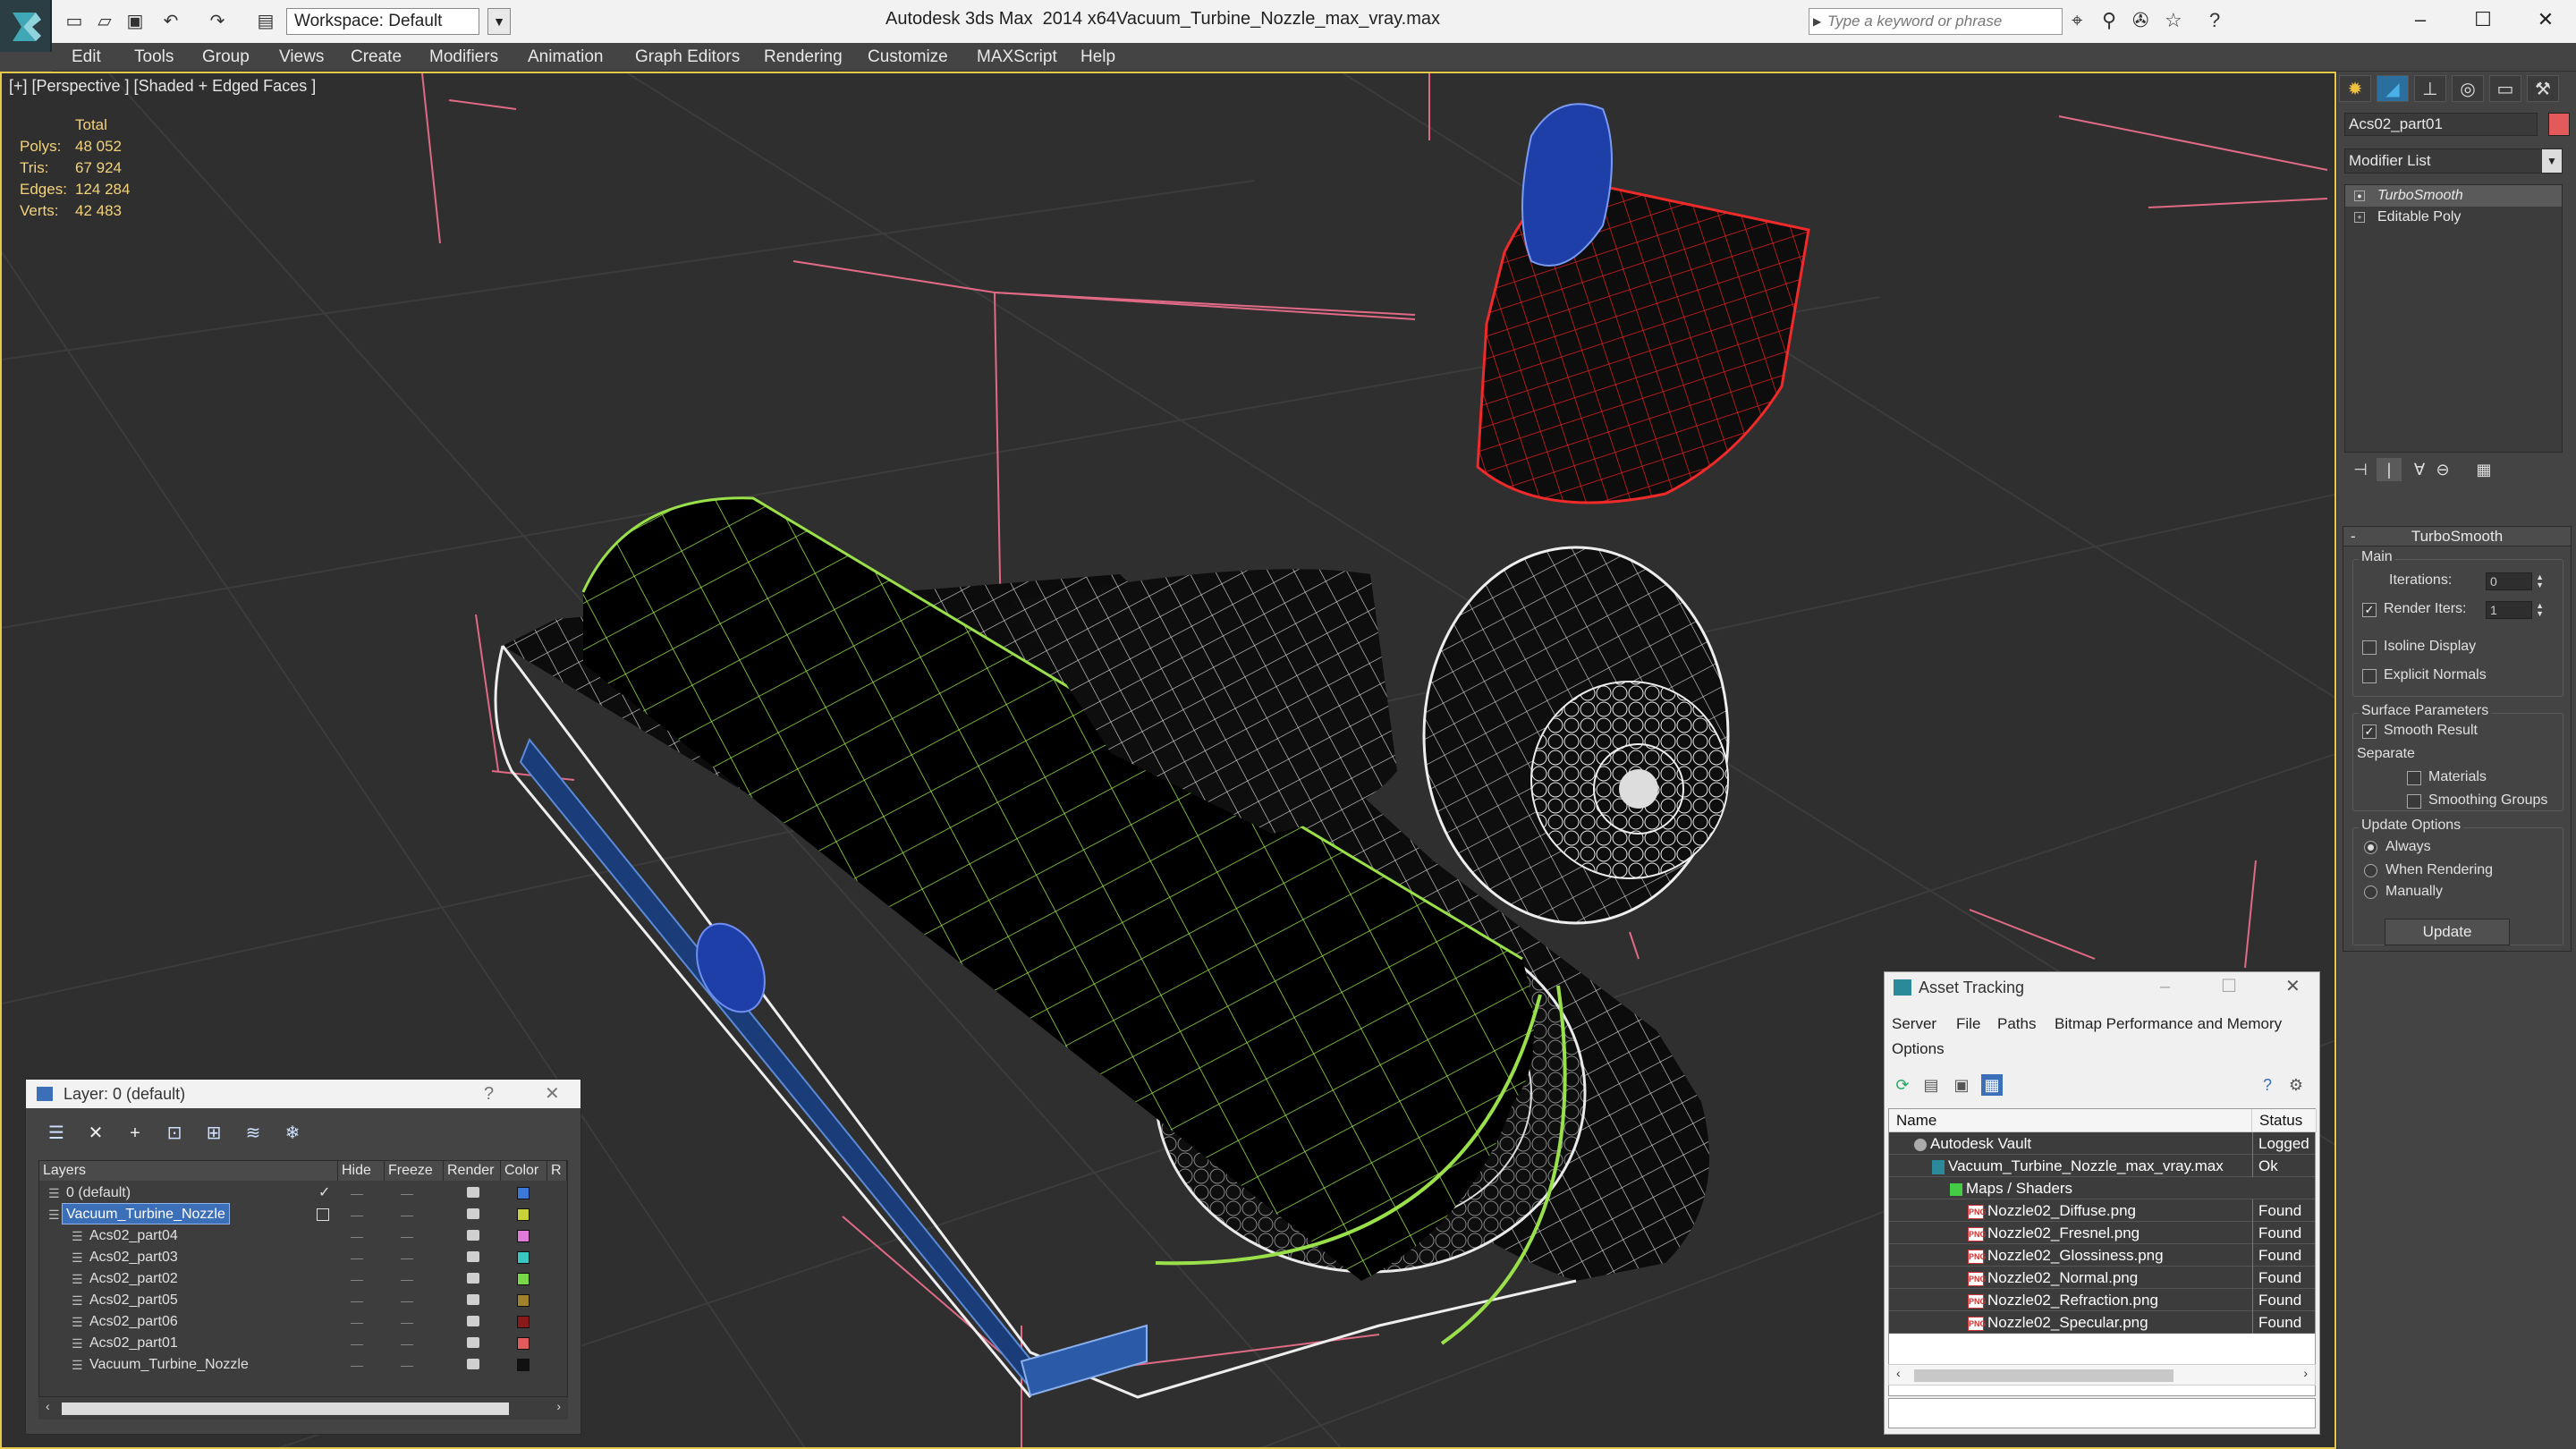  Describe the element at coordinates (908, 57) in the screenshot. I see `menu-customize: Customize` at that location.